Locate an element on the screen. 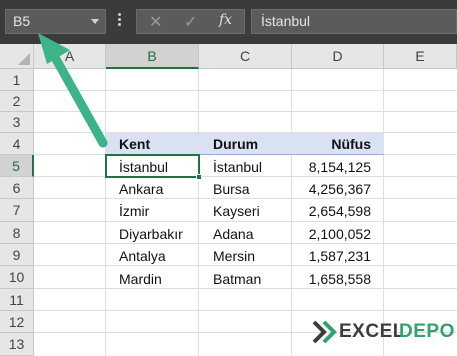 The image size is (457, 356). dropdown-chevron-icon is located at coordinates (95, 21).